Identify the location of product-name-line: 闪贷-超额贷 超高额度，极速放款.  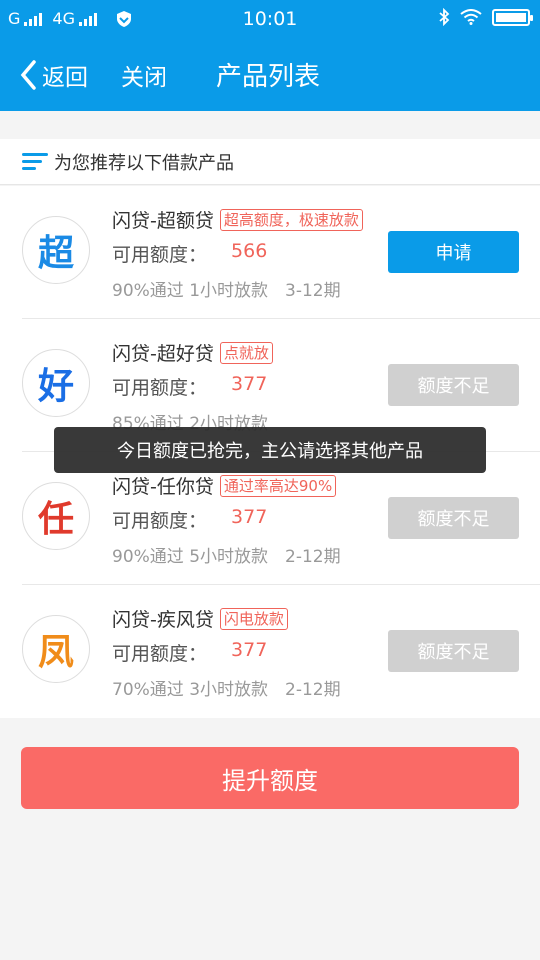
(237, 219).